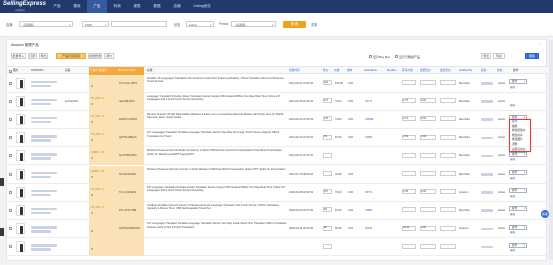 The width and height of the screenshot is (553, 265). What do you see at coordinates (407, 57) in the screenshot?
I see `show-deleted-toggle: 显示已删除产品` at bounding box center [407, 57].